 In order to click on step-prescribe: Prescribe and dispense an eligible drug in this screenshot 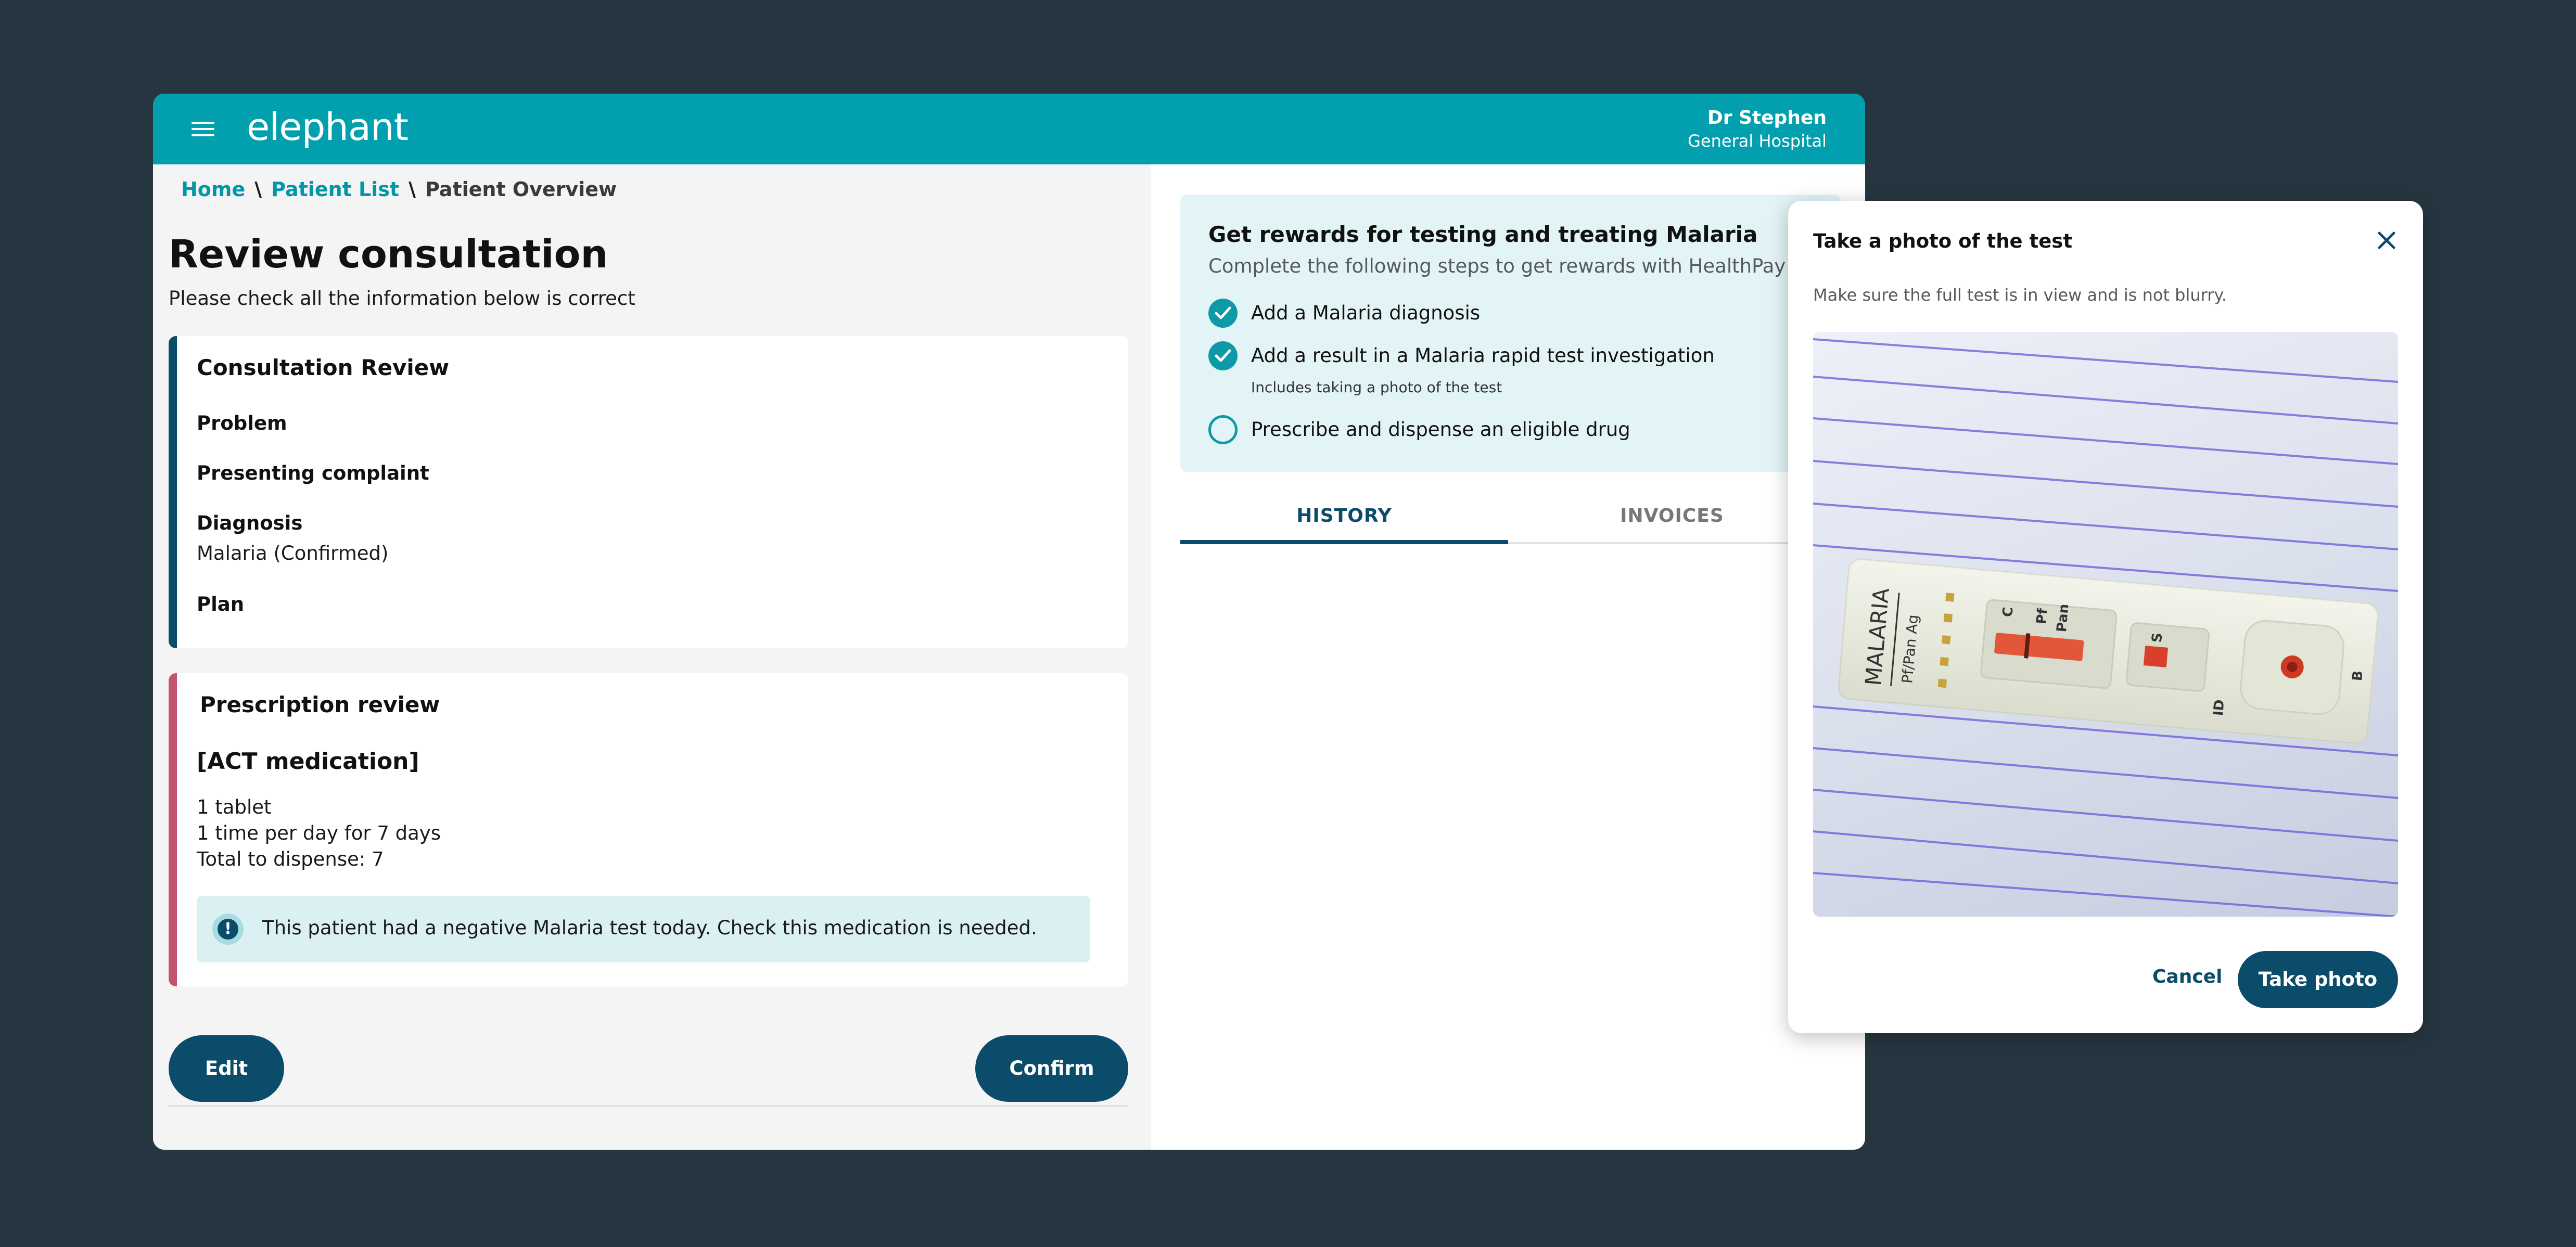, I will do `click(1440, 429)`.